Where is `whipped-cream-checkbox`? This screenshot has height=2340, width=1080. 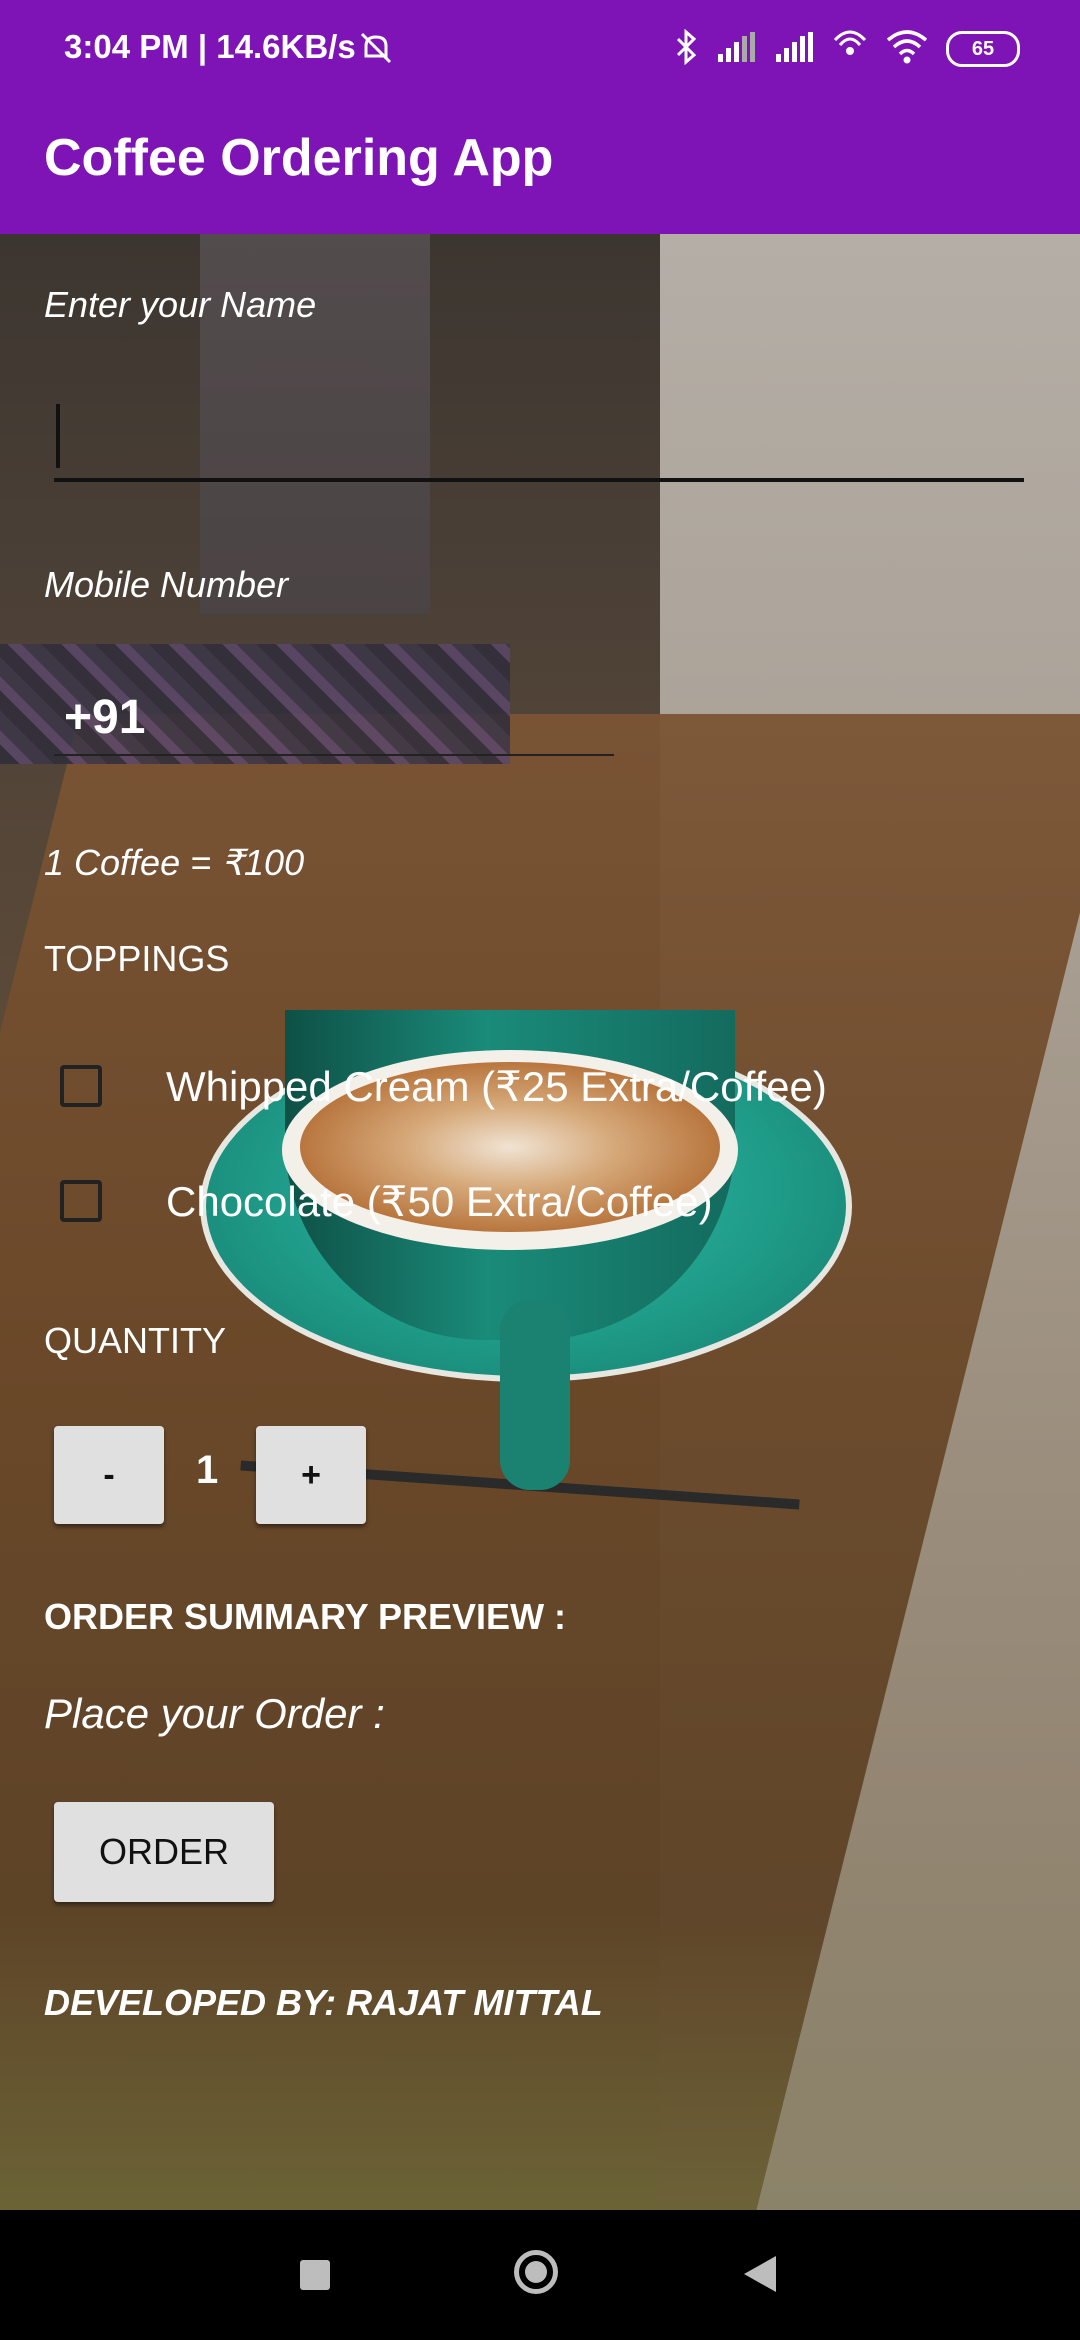 whipped-cream-checkbox is located at coordinates (81, 1086).